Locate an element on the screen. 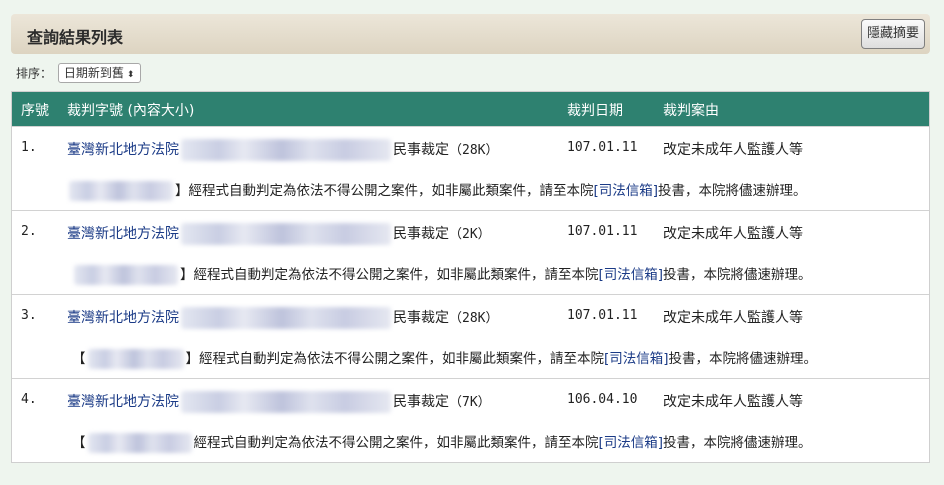 The image size is (944, 485). content-size: （7K） is located at coordinates (470, 402).